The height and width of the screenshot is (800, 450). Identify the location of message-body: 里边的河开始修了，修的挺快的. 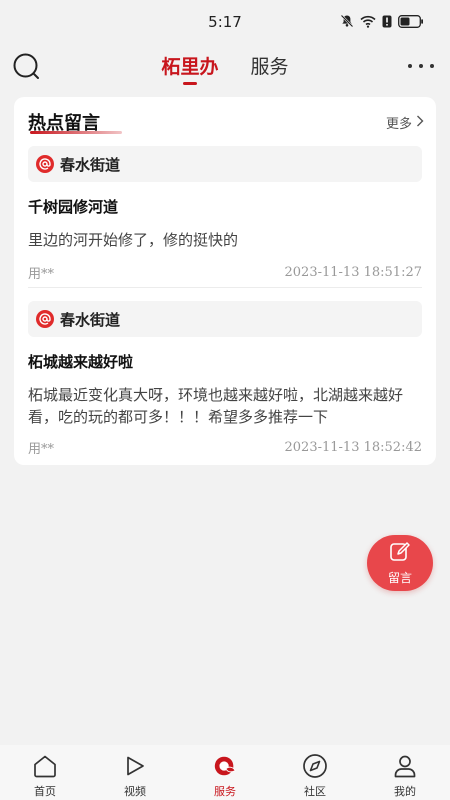
(133, 240).